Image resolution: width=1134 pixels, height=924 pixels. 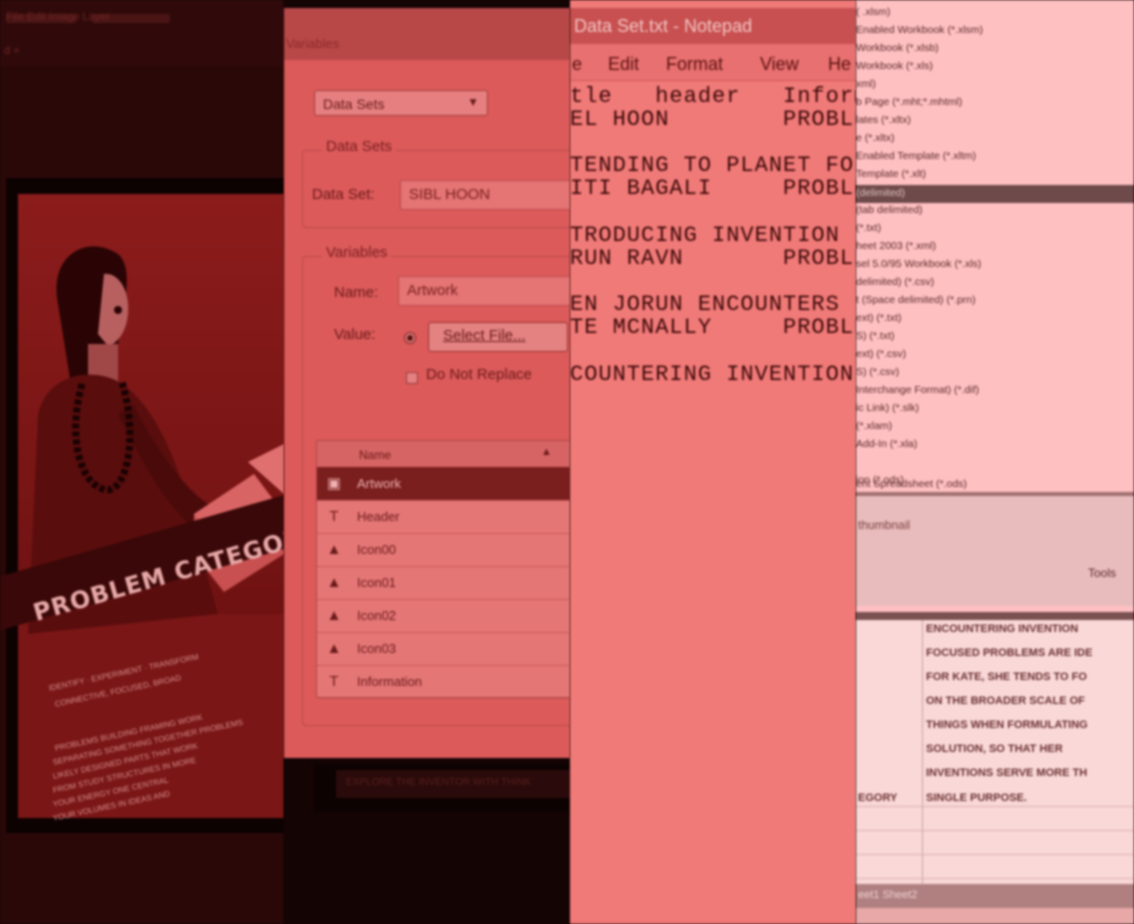 What do you see at coordinates (713, 258) in the screenshot?
I see `text-line: RUN RAVN PROBLE` at bounding box center [713, 258].